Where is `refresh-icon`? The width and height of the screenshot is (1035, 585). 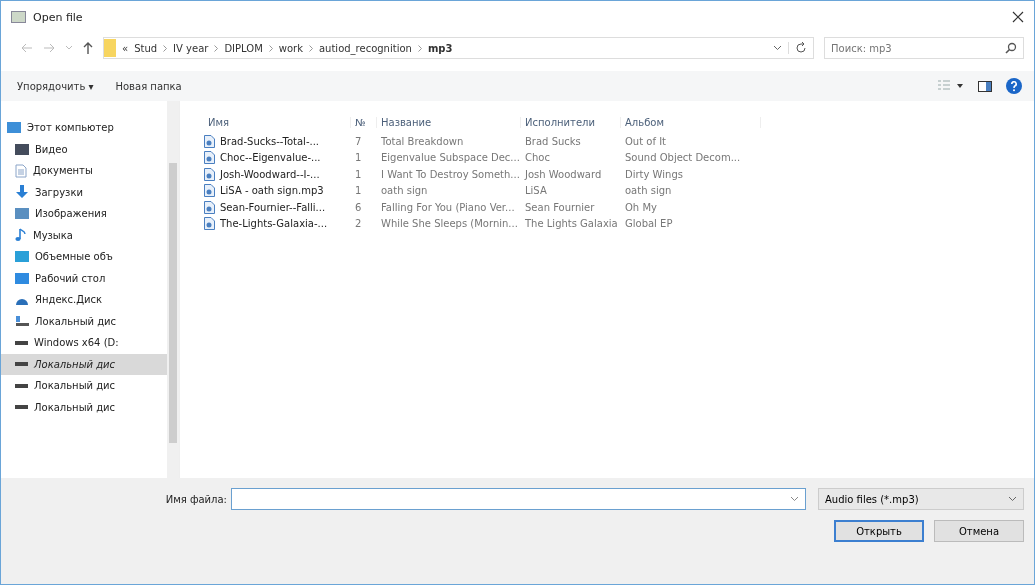 refresh-icon is located at coordinates (797, 48).